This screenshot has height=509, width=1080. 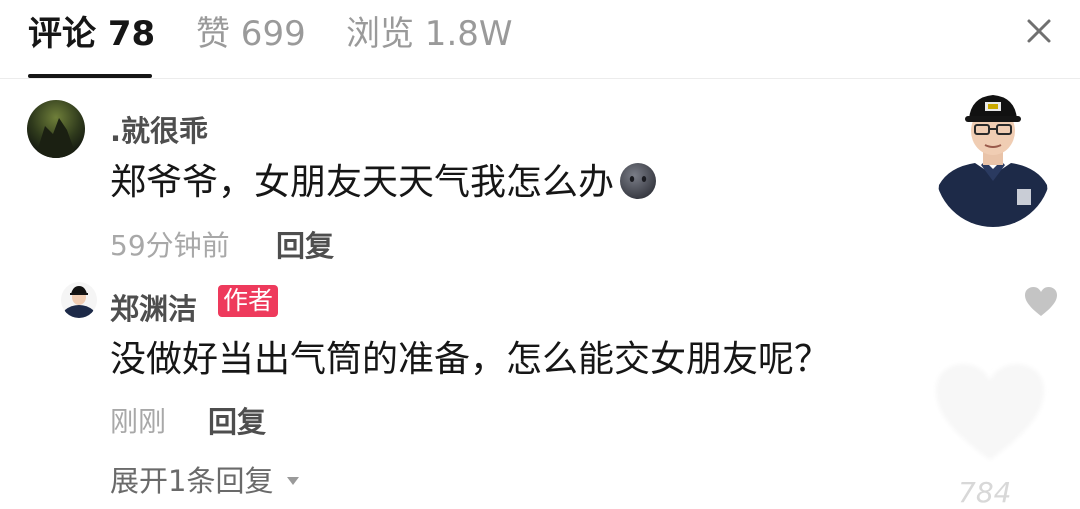 I want to click on commenter-avatar, so click(x=56, y=129).